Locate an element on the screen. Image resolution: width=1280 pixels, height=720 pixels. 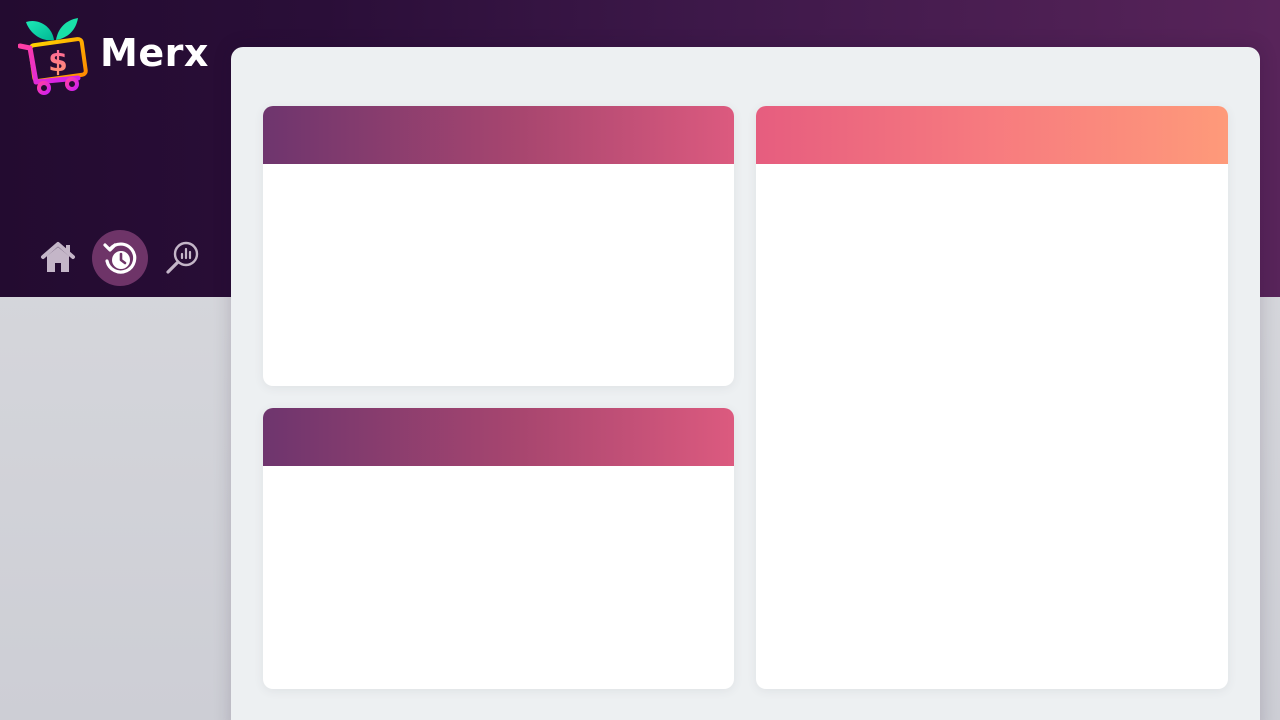
nav-bar is located at coordinates (123, 258).